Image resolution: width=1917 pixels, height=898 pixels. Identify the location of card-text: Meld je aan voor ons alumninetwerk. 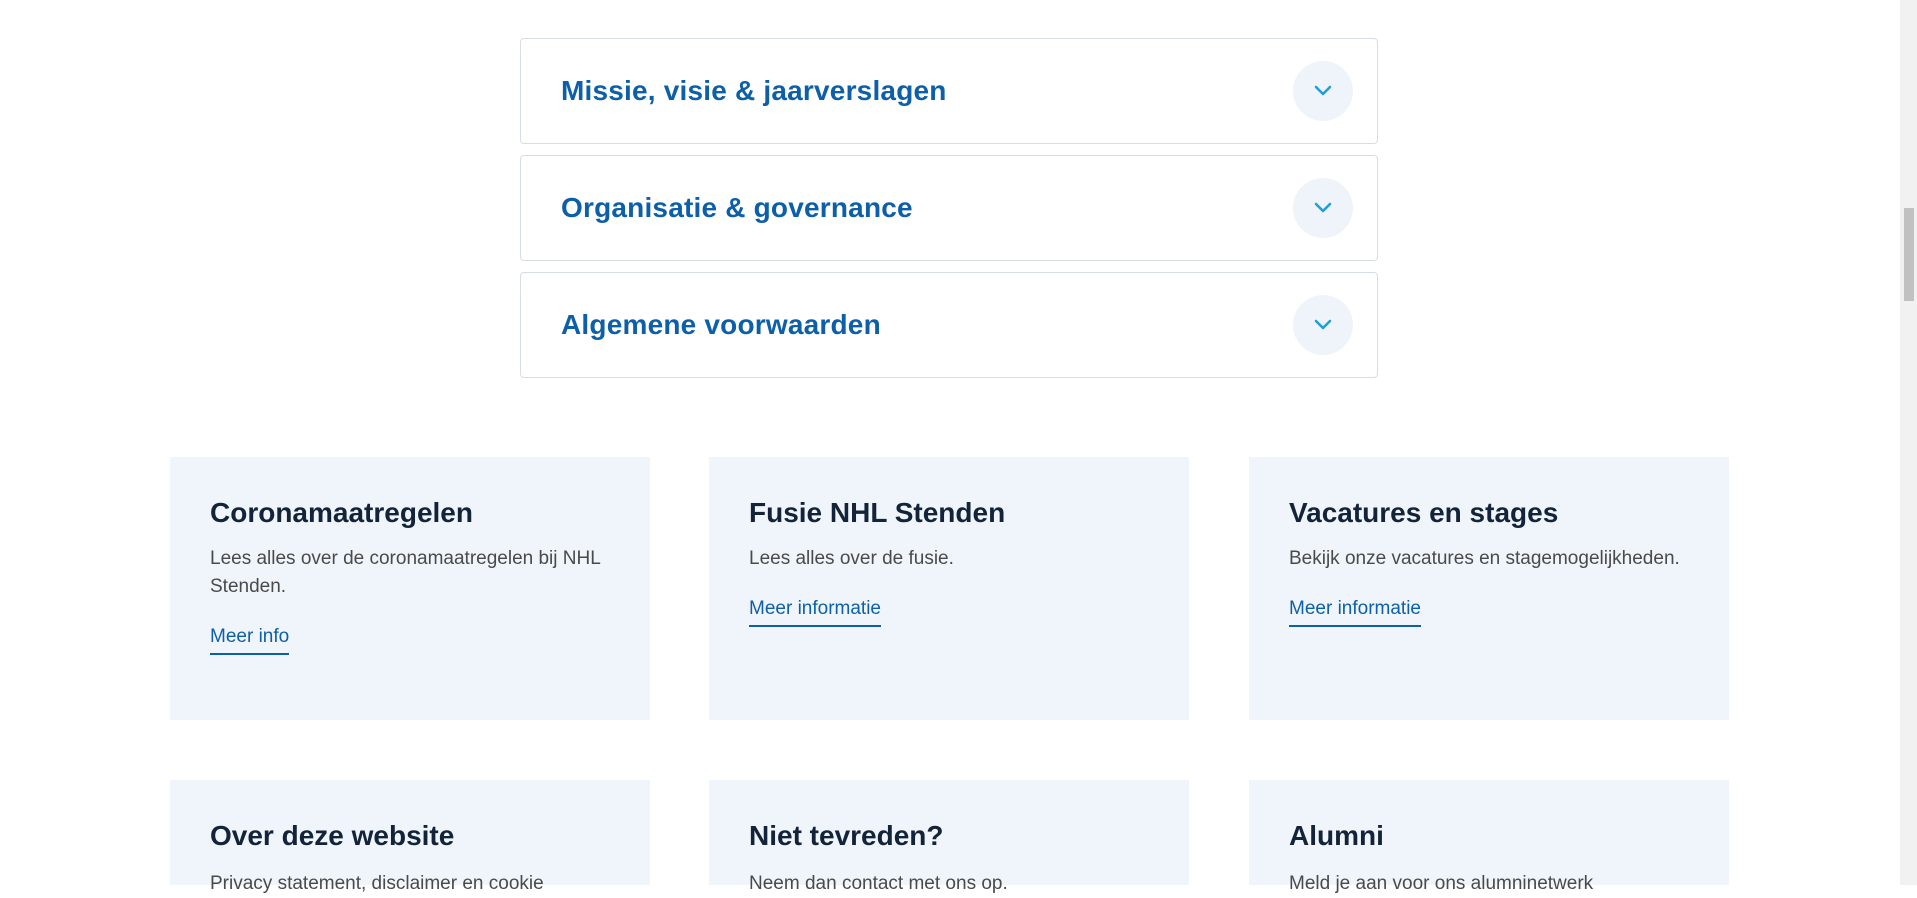
(1441, 883).